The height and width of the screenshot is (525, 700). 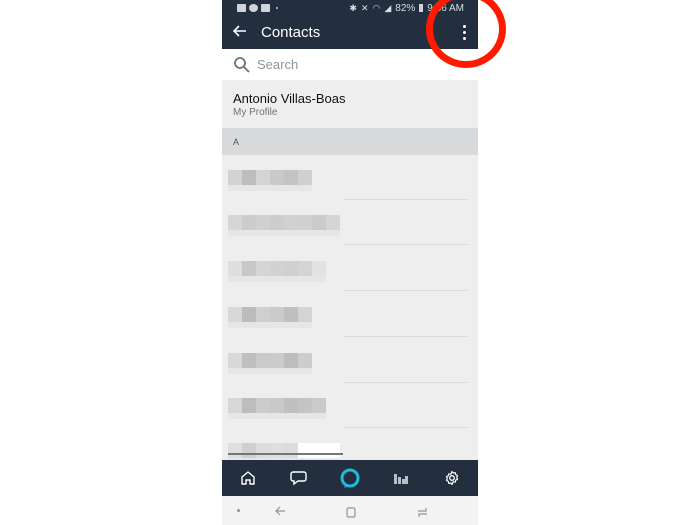 I want to click on page-title: Contacts, so click(x=291, y=32).